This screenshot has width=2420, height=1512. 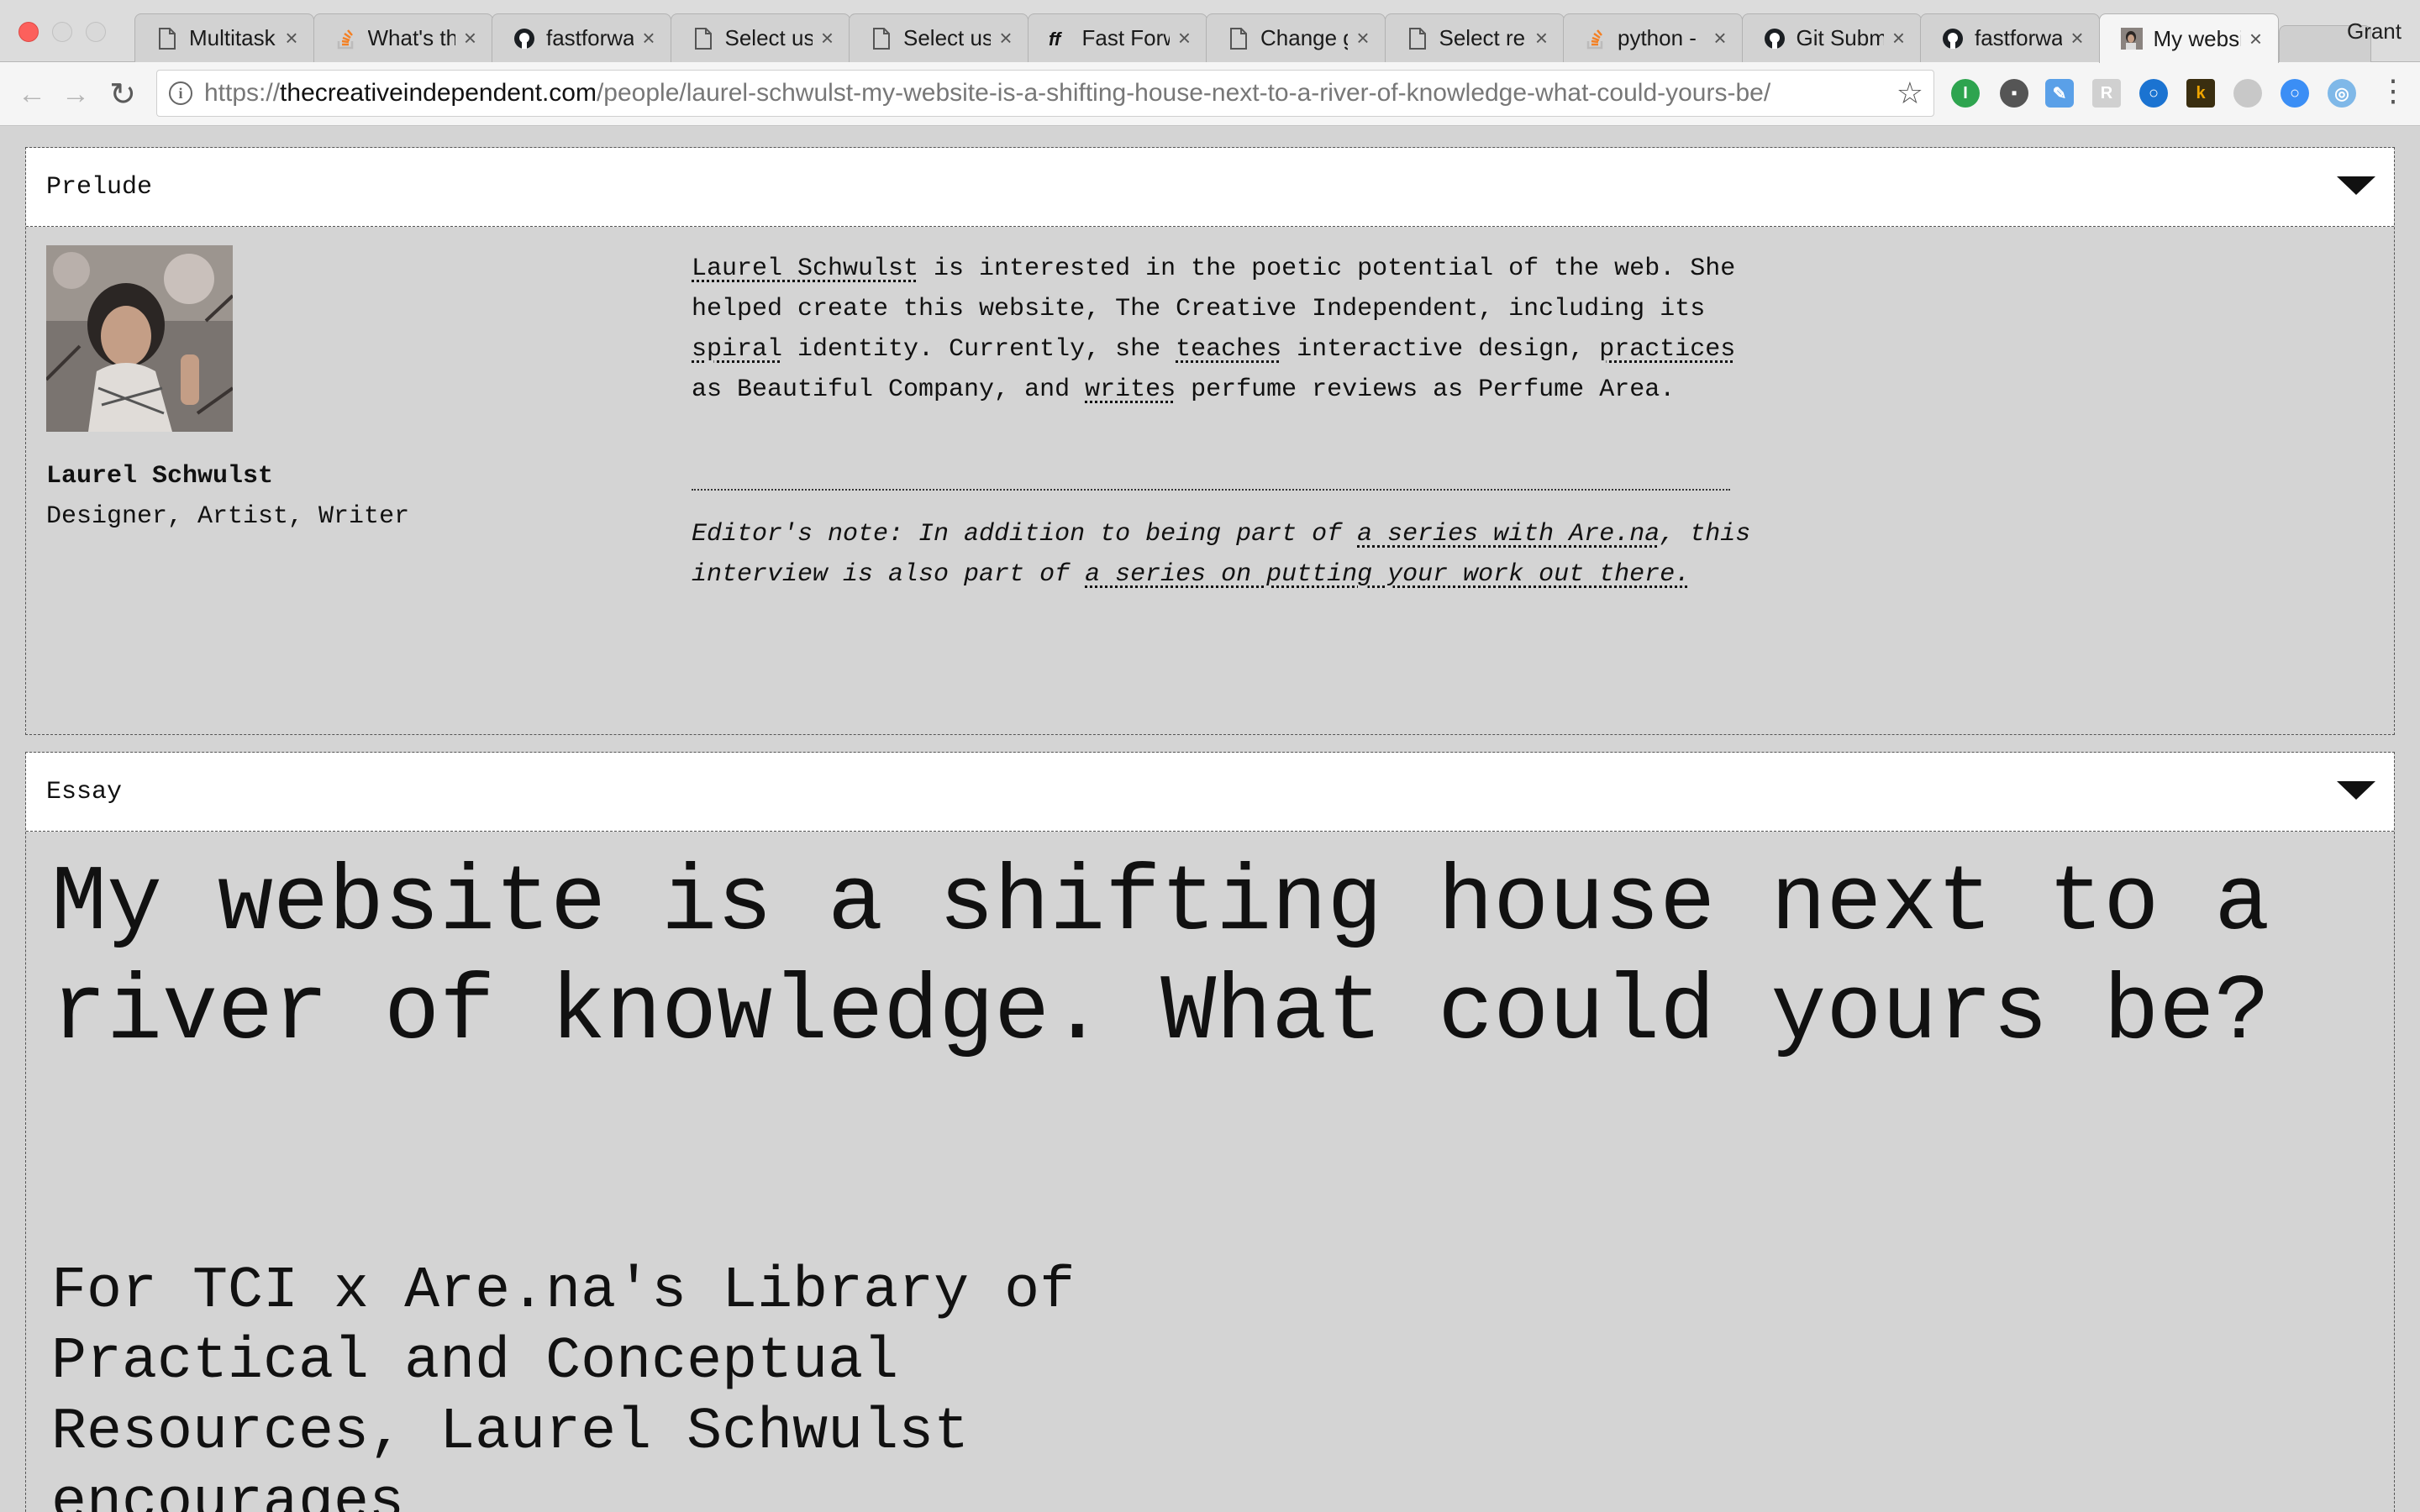 I want to click on browser-tab-active: My websi ×, so click(x=2188, y=38).